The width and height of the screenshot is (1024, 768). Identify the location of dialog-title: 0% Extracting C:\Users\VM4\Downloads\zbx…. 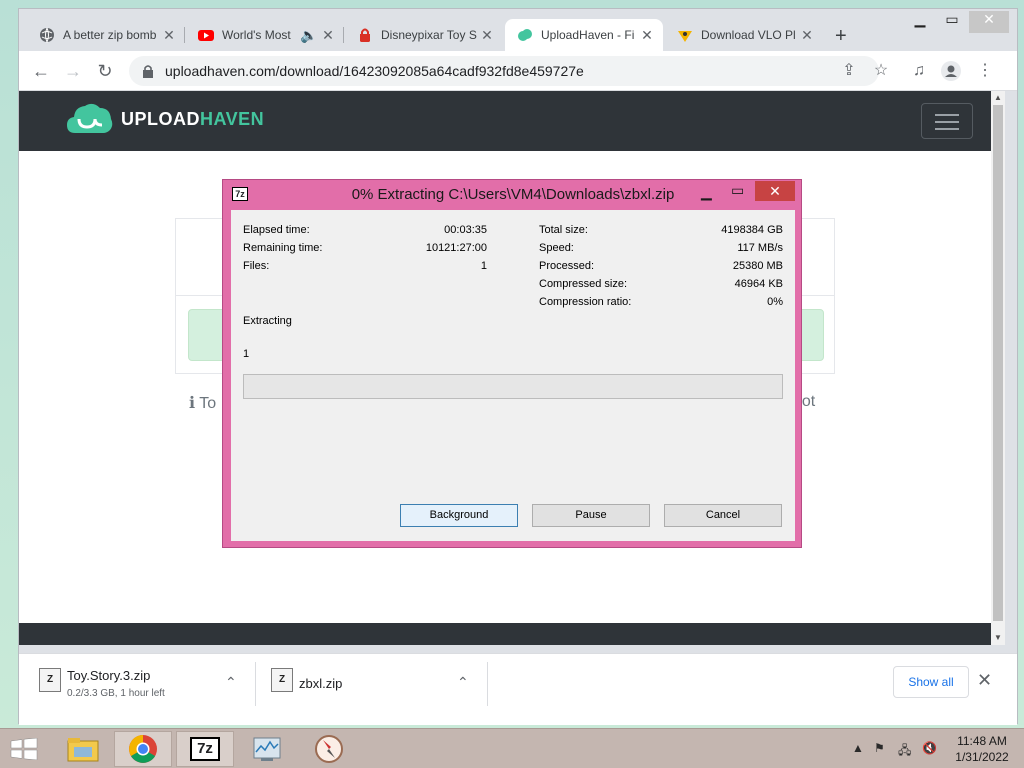
(513, 194).